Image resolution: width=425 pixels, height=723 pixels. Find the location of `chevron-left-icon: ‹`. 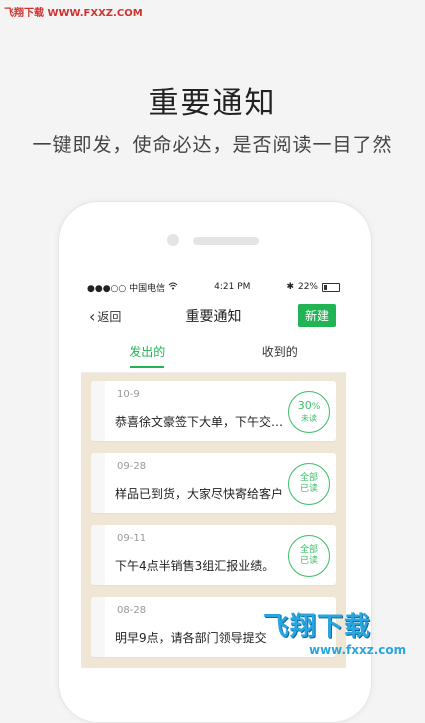

chevron-left-icon: ‹ is located at coordinates (92, 316).